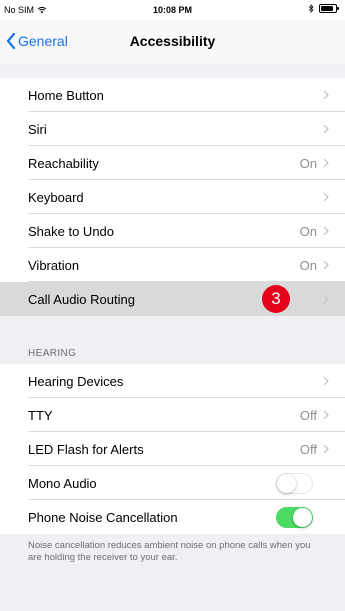  I want to click on row-home-button: Home Button, so click(172, 95).